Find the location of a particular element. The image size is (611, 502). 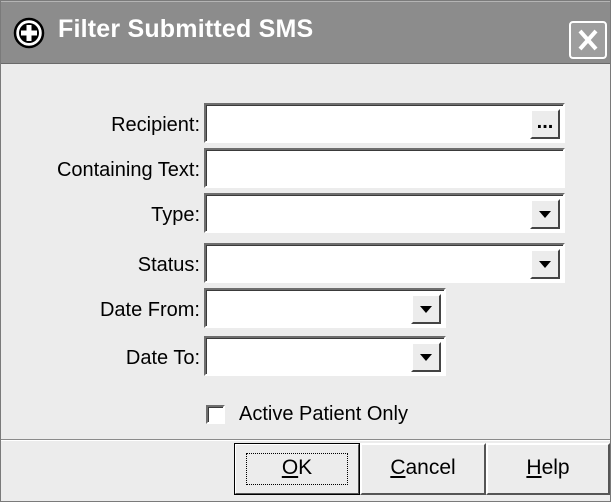

type-dropdown-button is located at coordinates (545, 214).